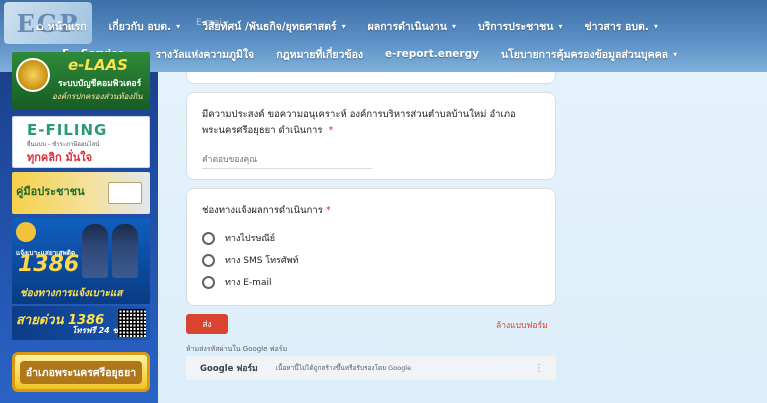 Image resolution: width=767 pixels, height=403 pixels. Describe the element at coordinates (67, 26) in the screenshot. I see `nav-item-label: หน้าแรก` at that location.